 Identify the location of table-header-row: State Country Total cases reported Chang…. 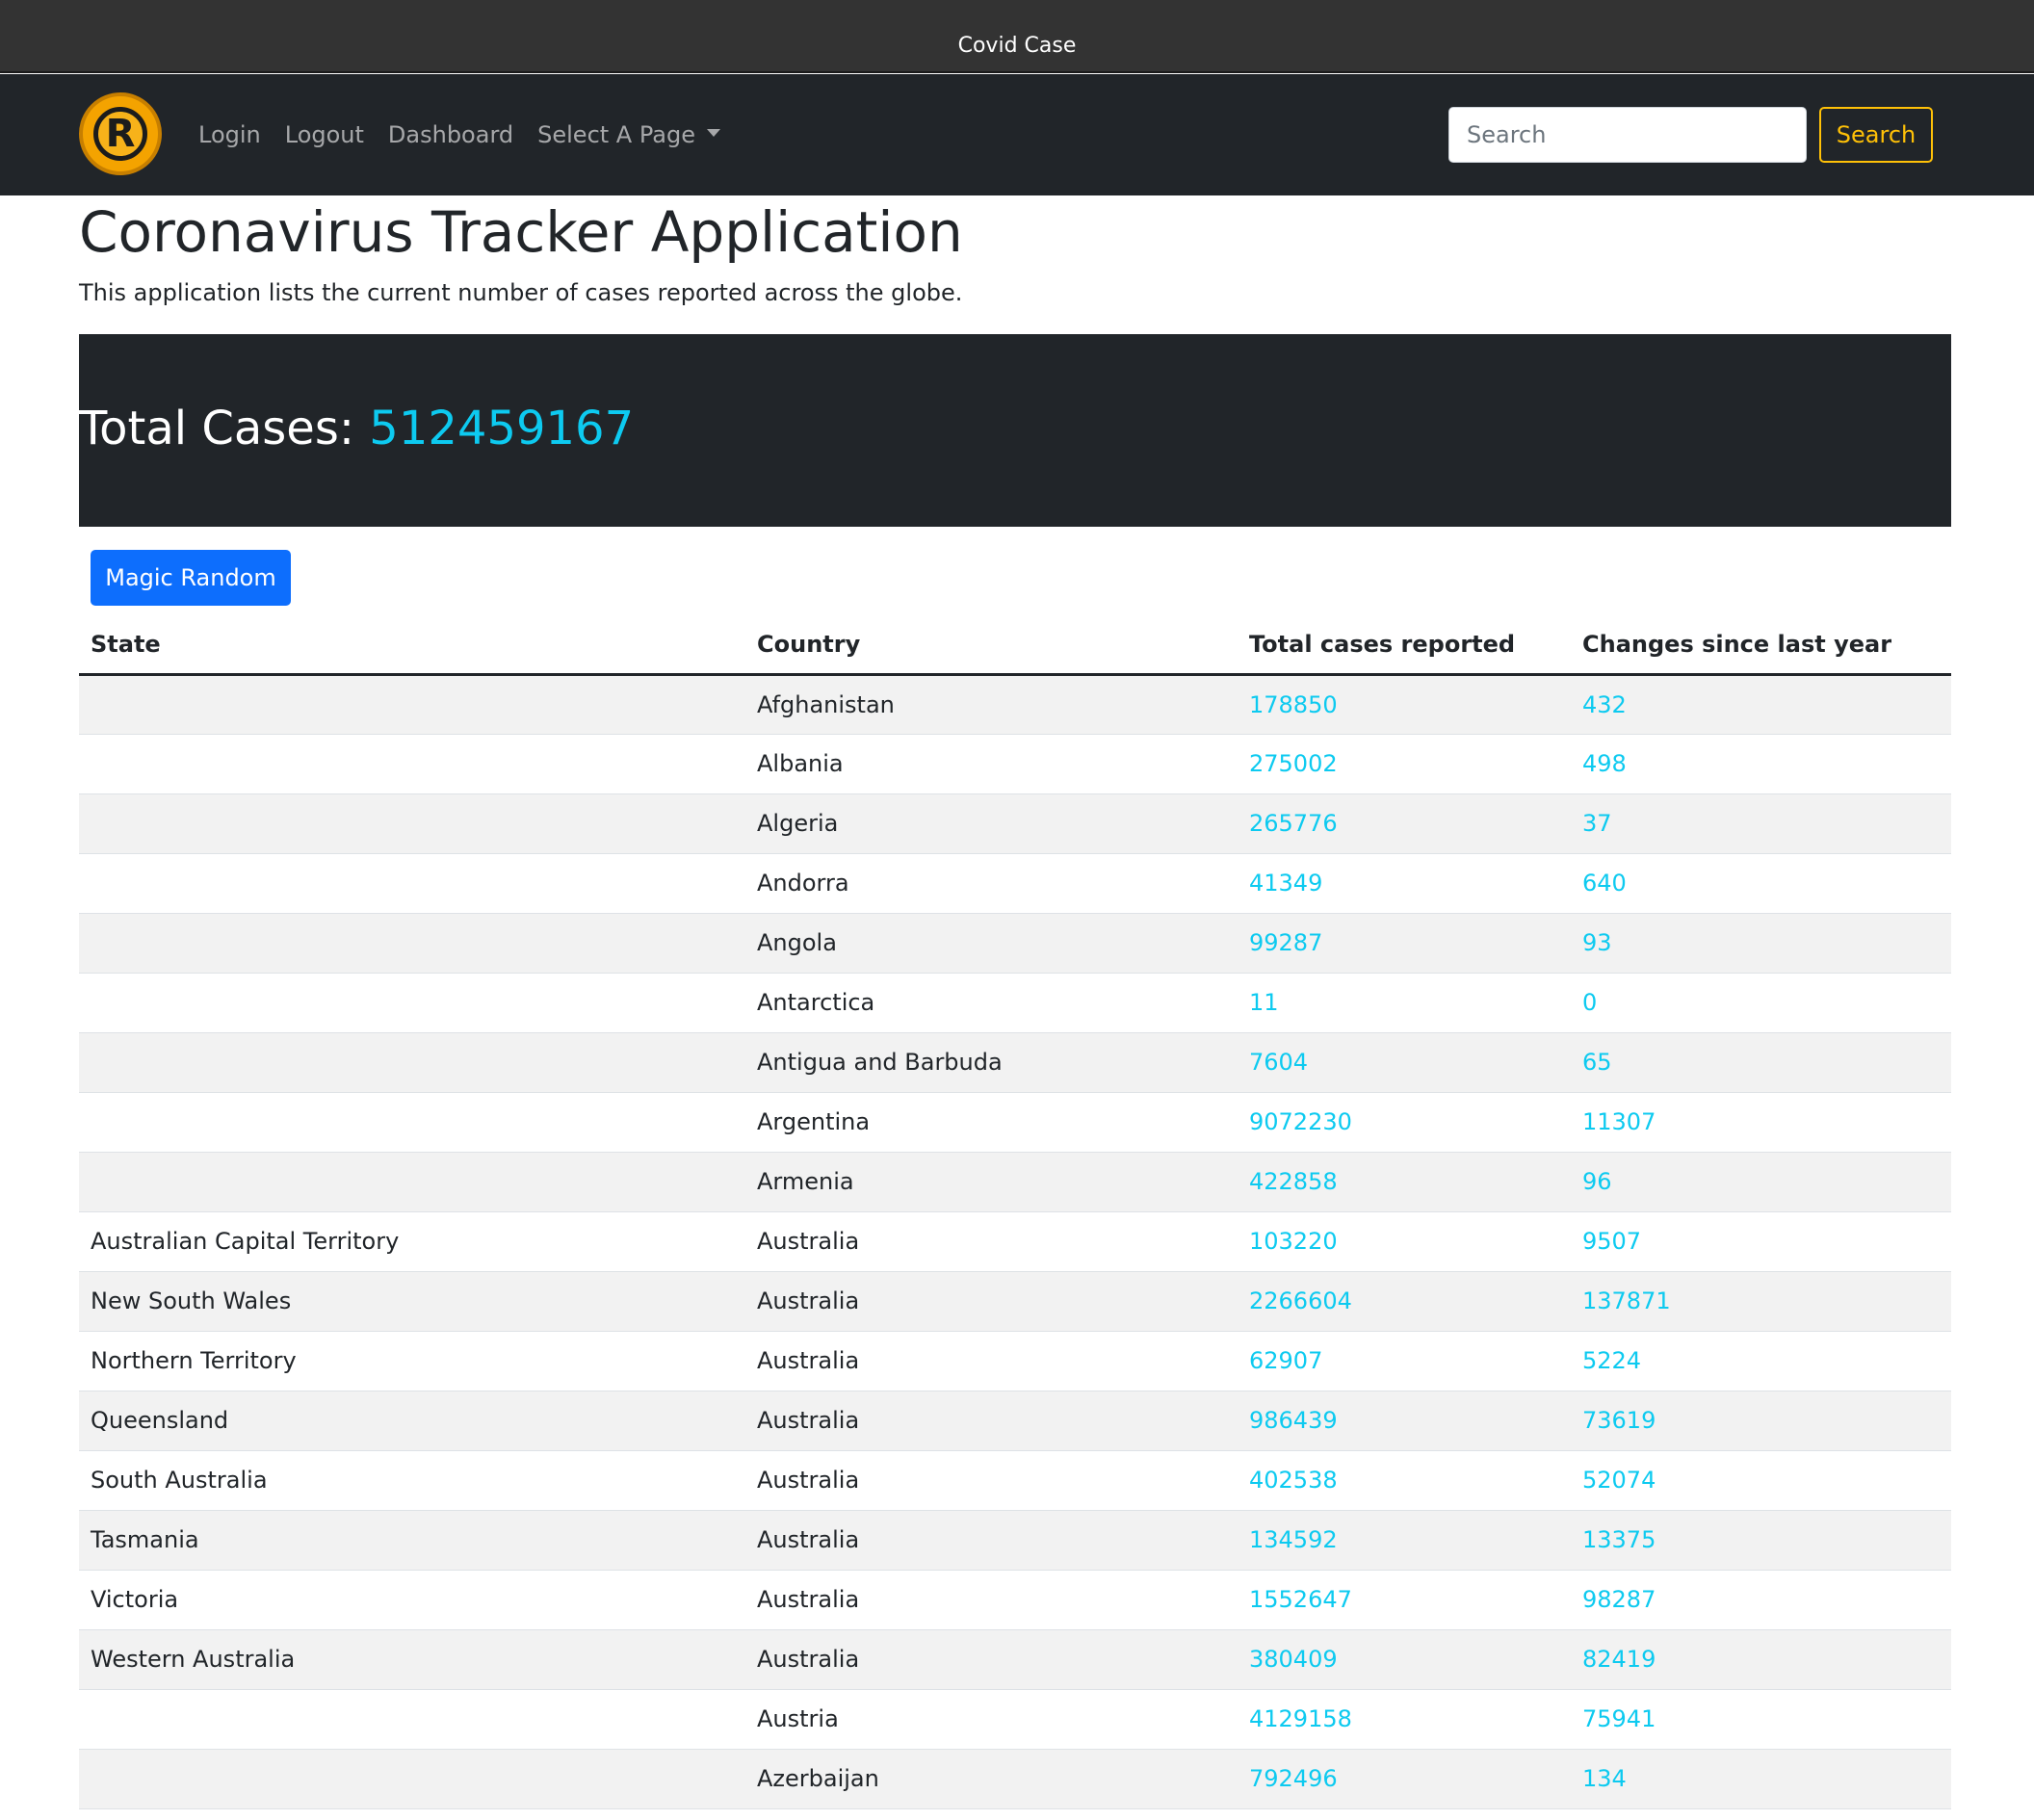
(1015, 646).